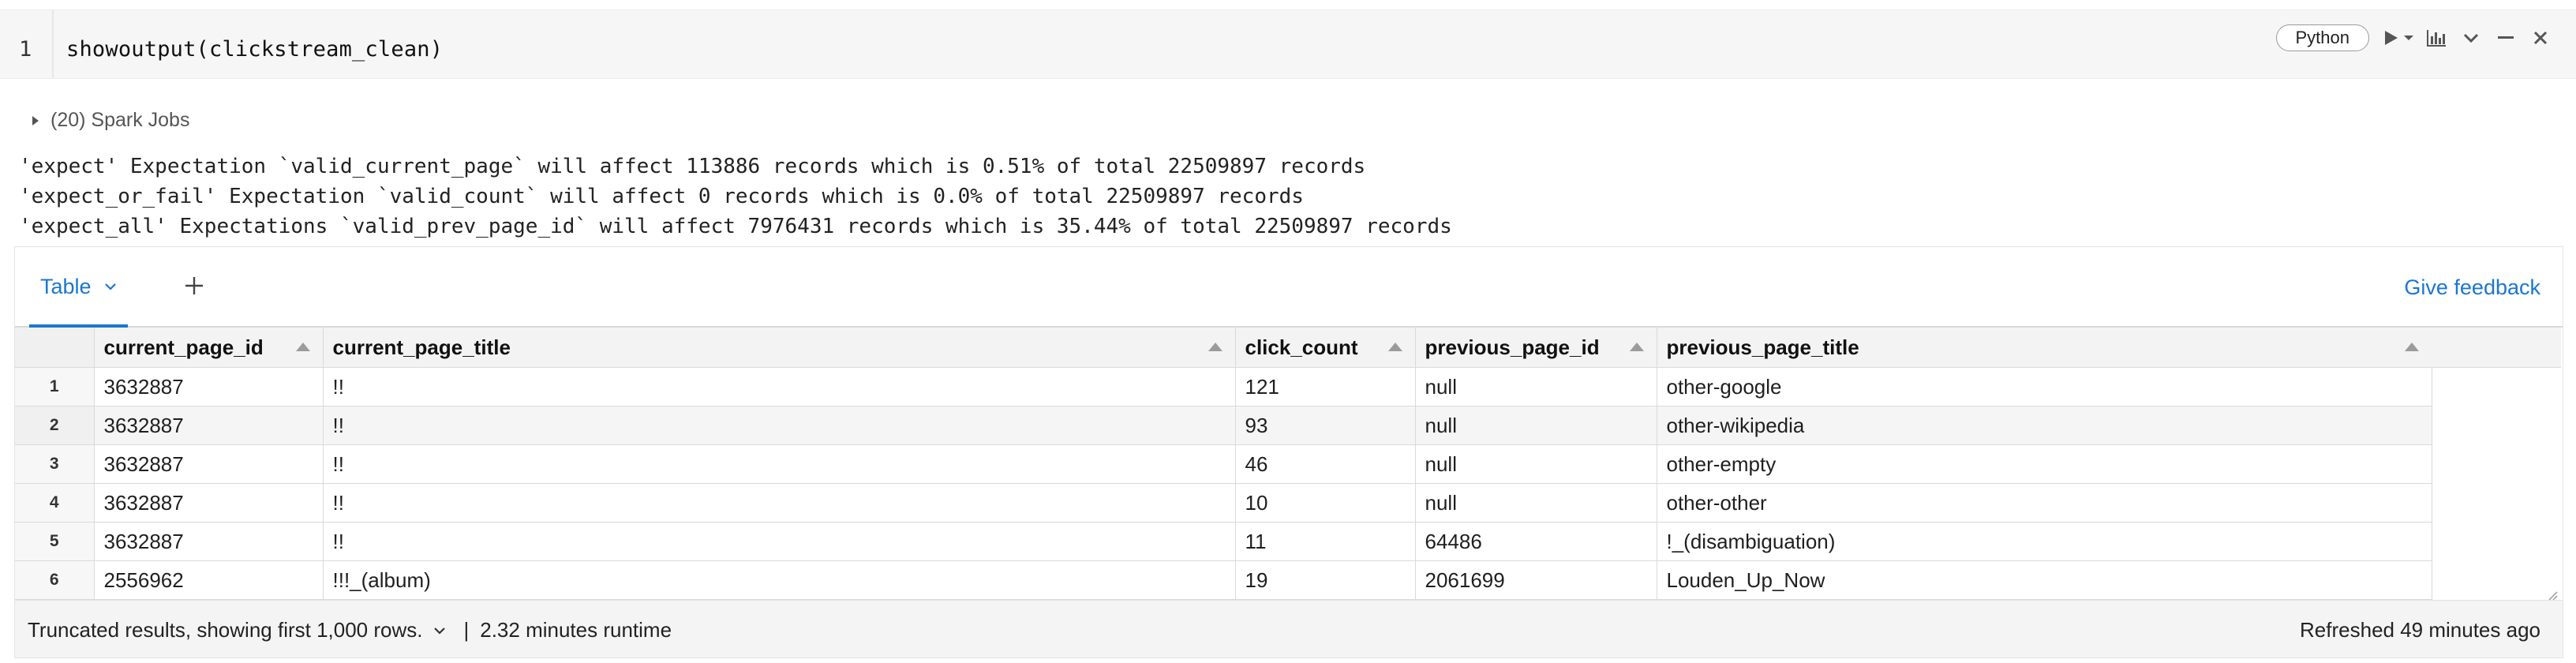 The image size is (2576, 663). Describe the element at coordinates (2472, 287) in the screenshot. I see `give-feedback-link: Give feedback` at that location.